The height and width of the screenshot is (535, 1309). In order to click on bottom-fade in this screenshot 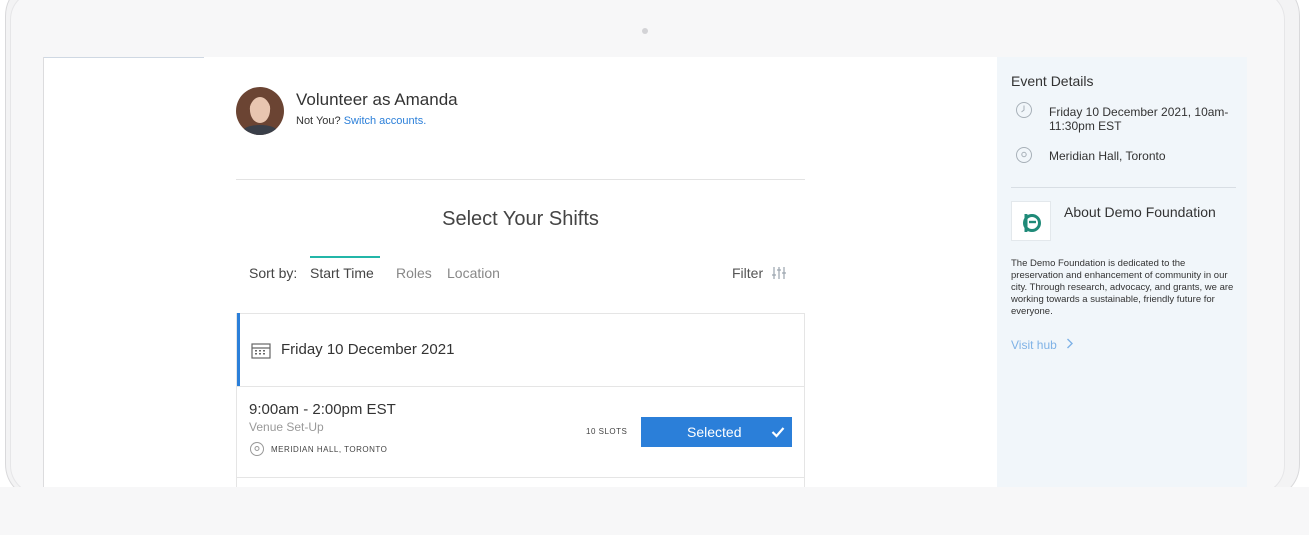, I will do `click(654, 511)`.